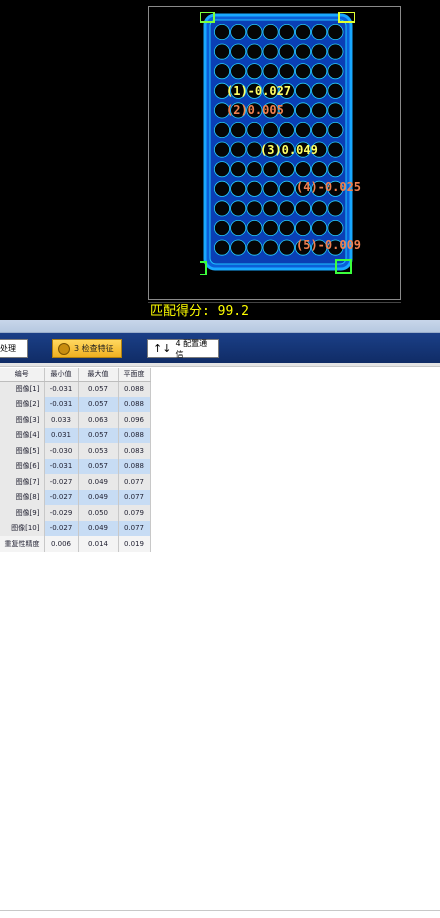  What do you see at coordinates (75, 451) in the screenshot?
I see `table-row: 图像[5] -0.030 0.053 0.083` at bounding box center [75, 451].